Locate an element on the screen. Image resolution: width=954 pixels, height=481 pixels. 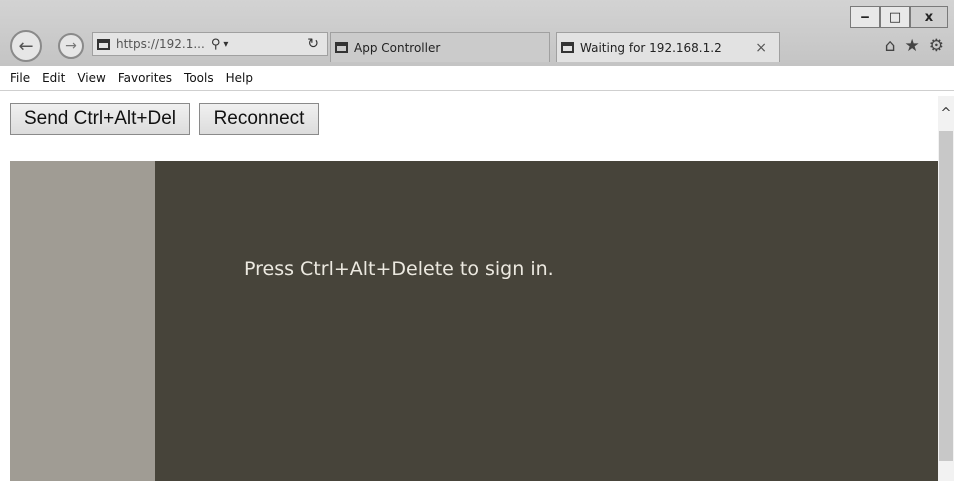
window-controls: ‒ □ x is located at coordinates (899, 17).